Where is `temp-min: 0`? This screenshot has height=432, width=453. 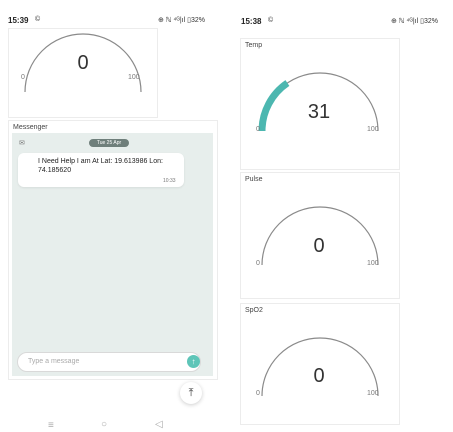
temp-min: 0 is located at coordinates (258, 129).